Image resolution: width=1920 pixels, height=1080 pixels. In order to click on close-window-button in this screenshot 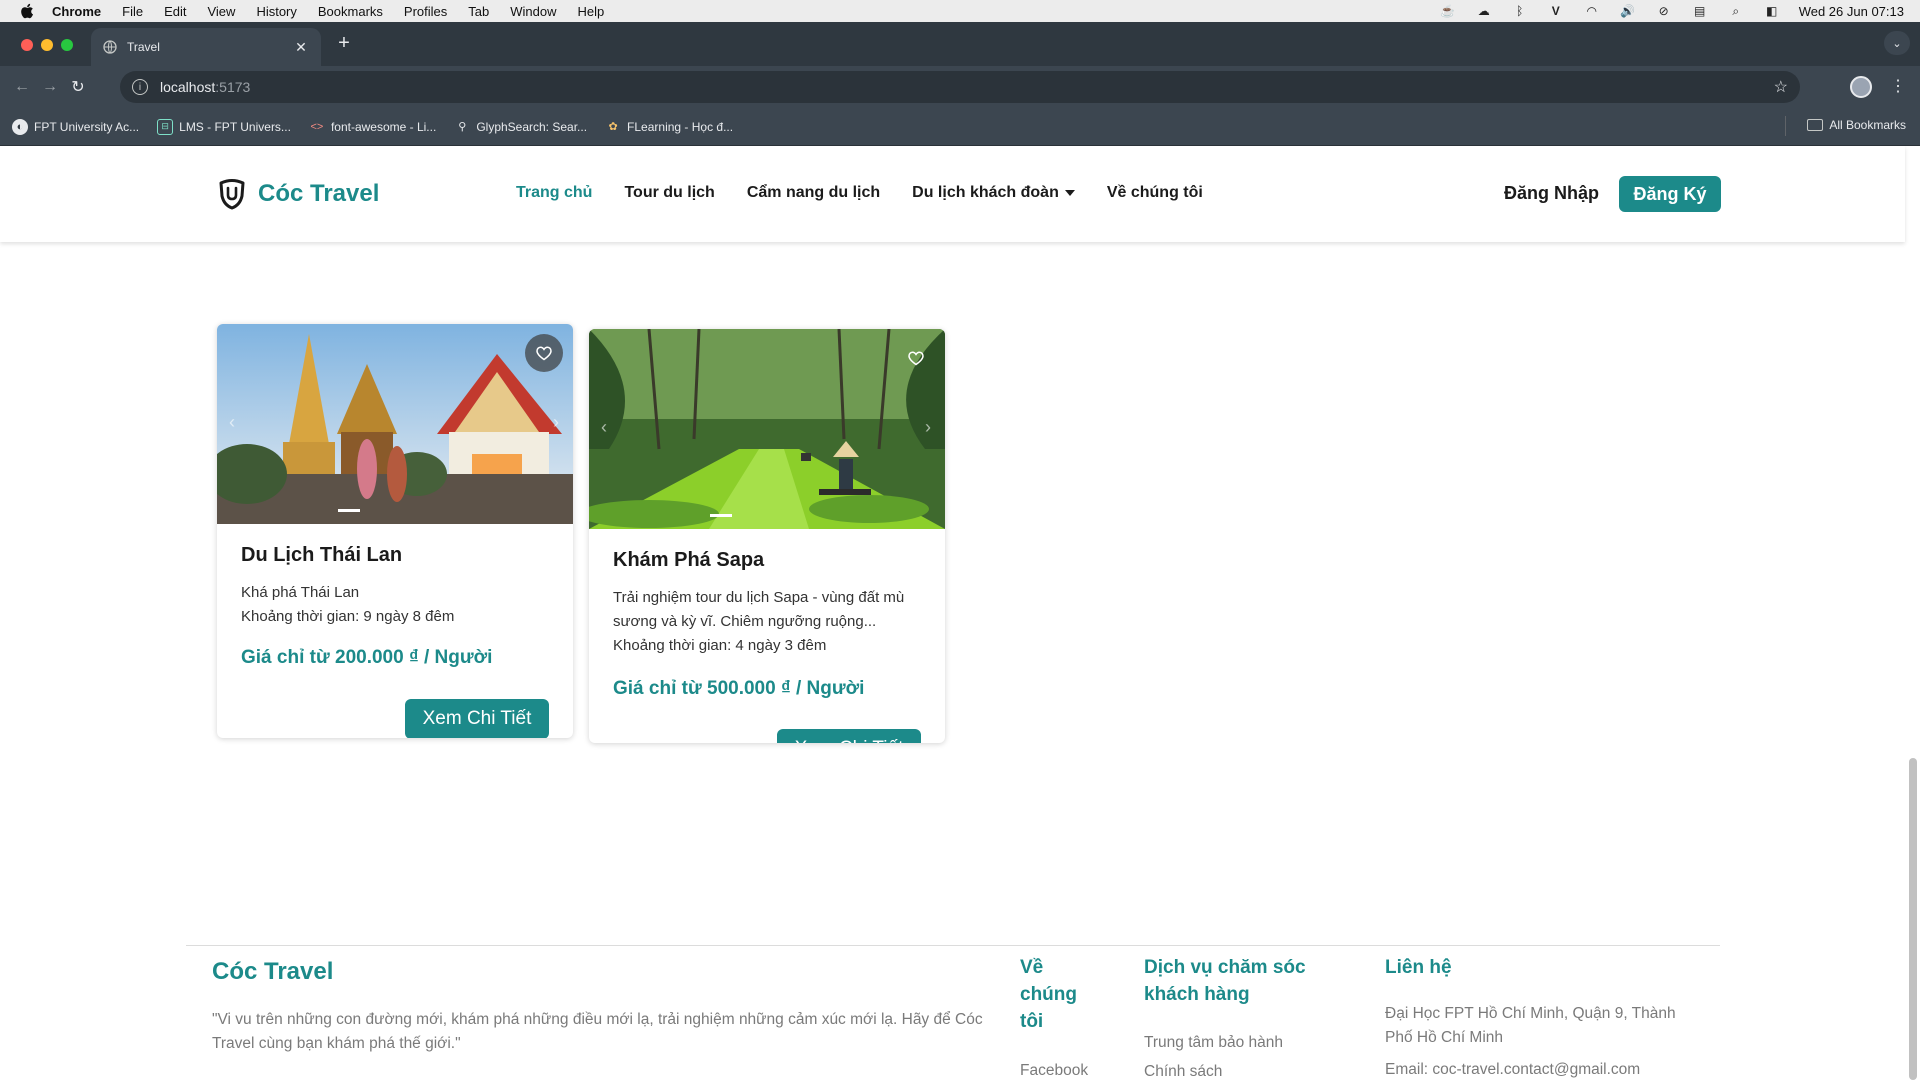, I will do `click(27, 45)`.